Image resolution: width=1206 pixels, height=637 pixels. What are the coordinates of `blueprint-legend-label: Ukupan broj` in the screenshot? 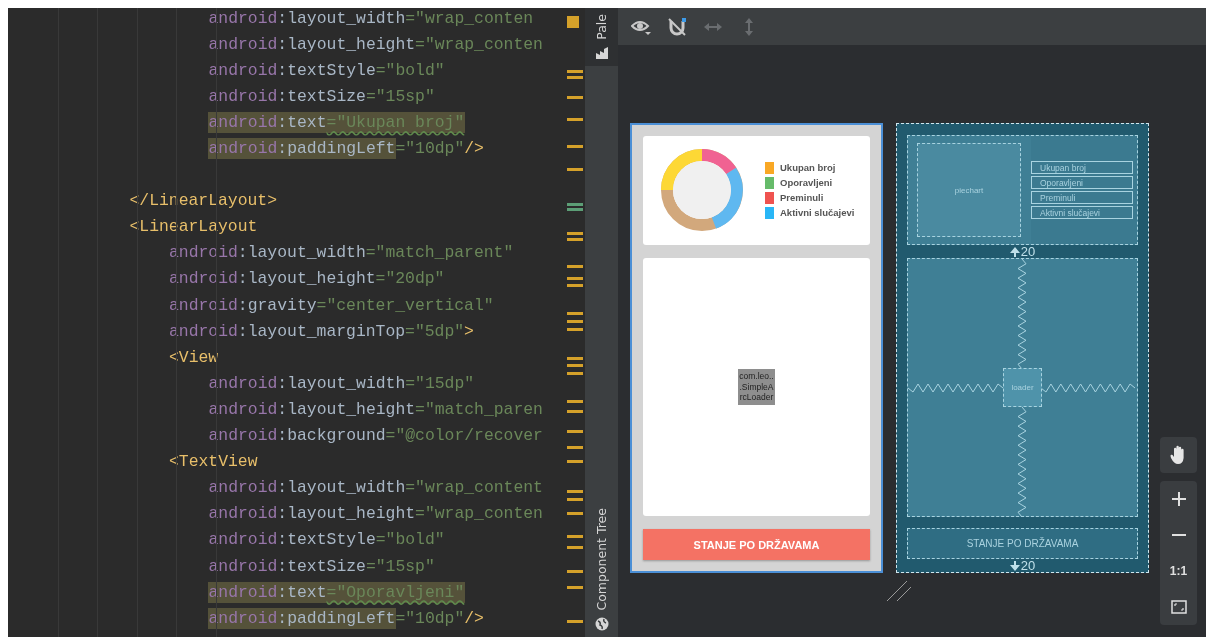 It's located at (1082, 168).